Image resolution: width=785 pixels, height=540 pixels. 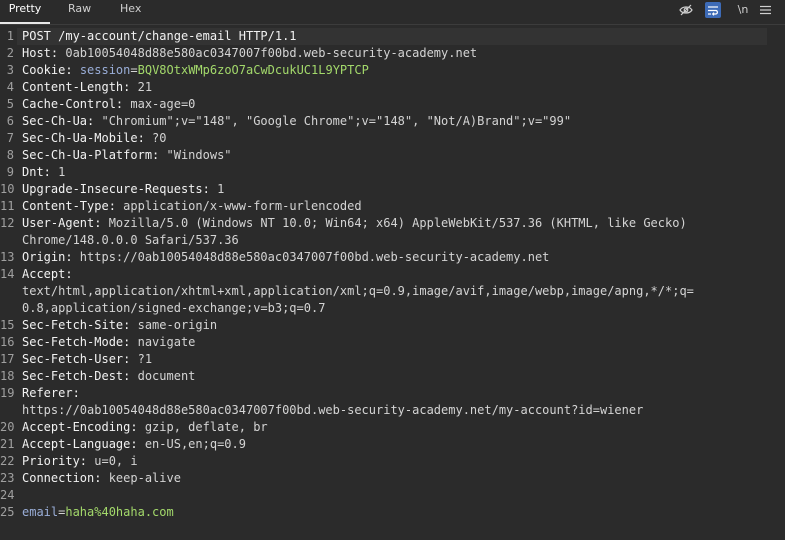 I want to click on line-number: 12, so click(x=7, y=223).